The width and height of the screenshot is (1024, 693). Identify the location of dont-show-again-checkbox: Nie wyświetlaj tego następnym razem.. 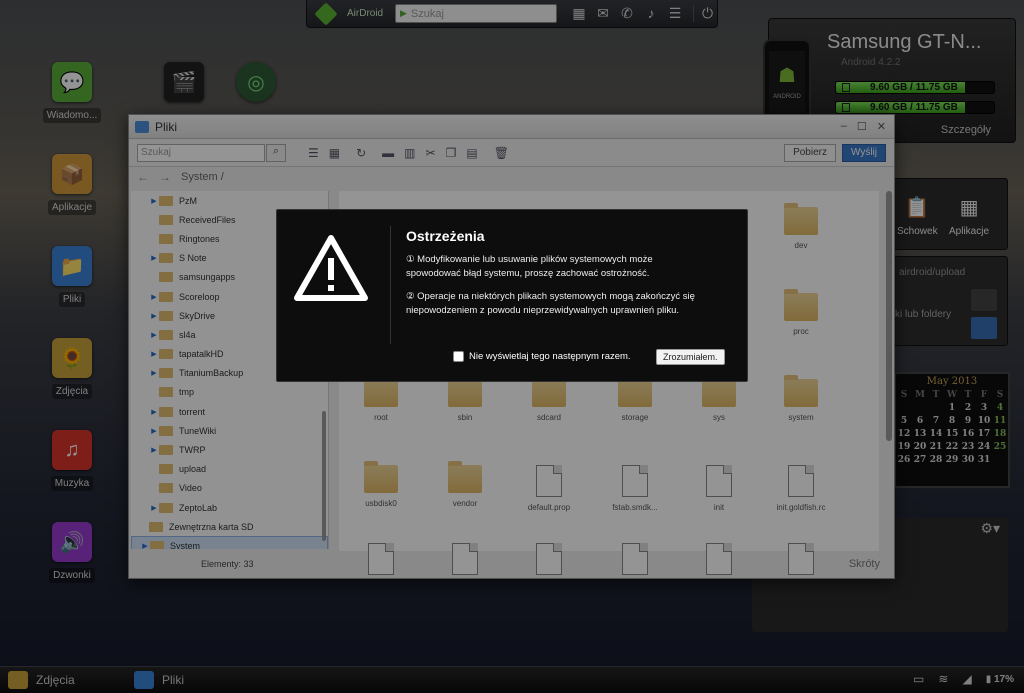
(542, 356).